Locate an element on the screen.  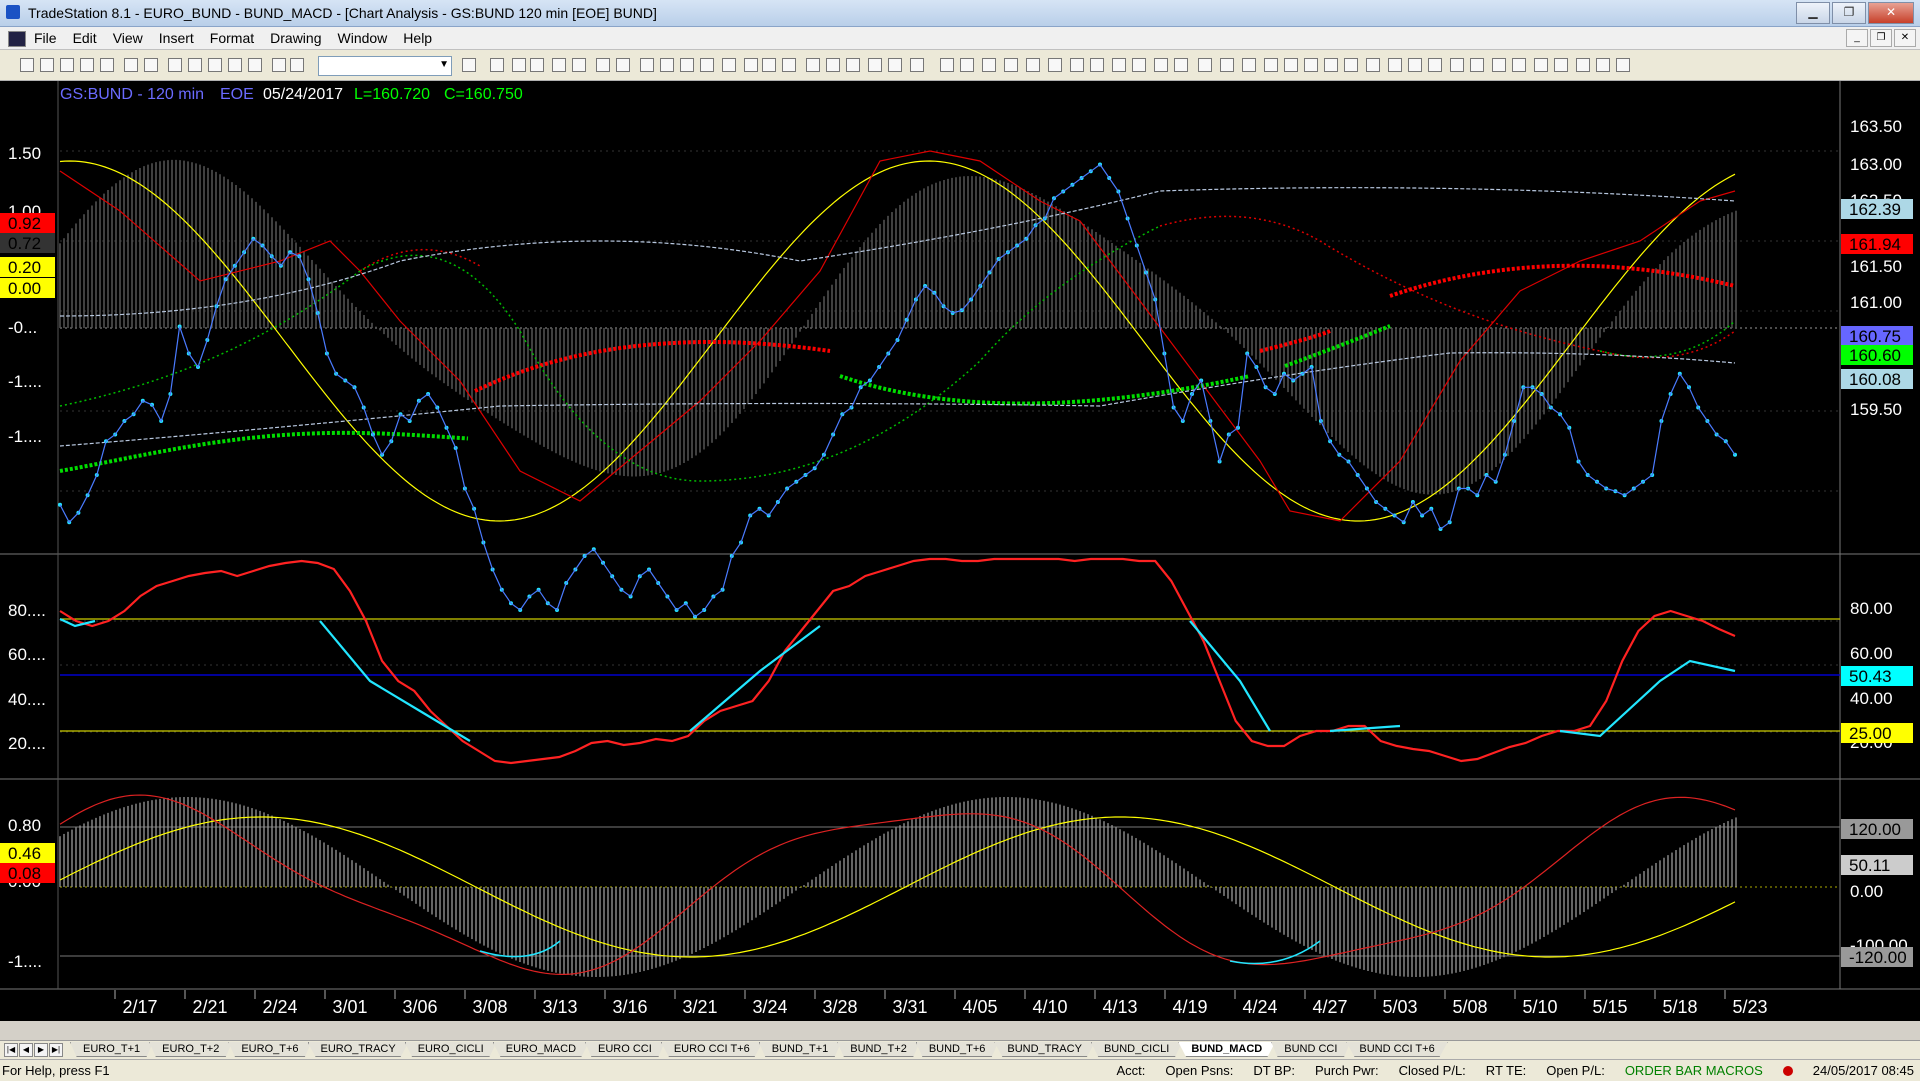
menu-file: File is located at coordinates (45, 38).